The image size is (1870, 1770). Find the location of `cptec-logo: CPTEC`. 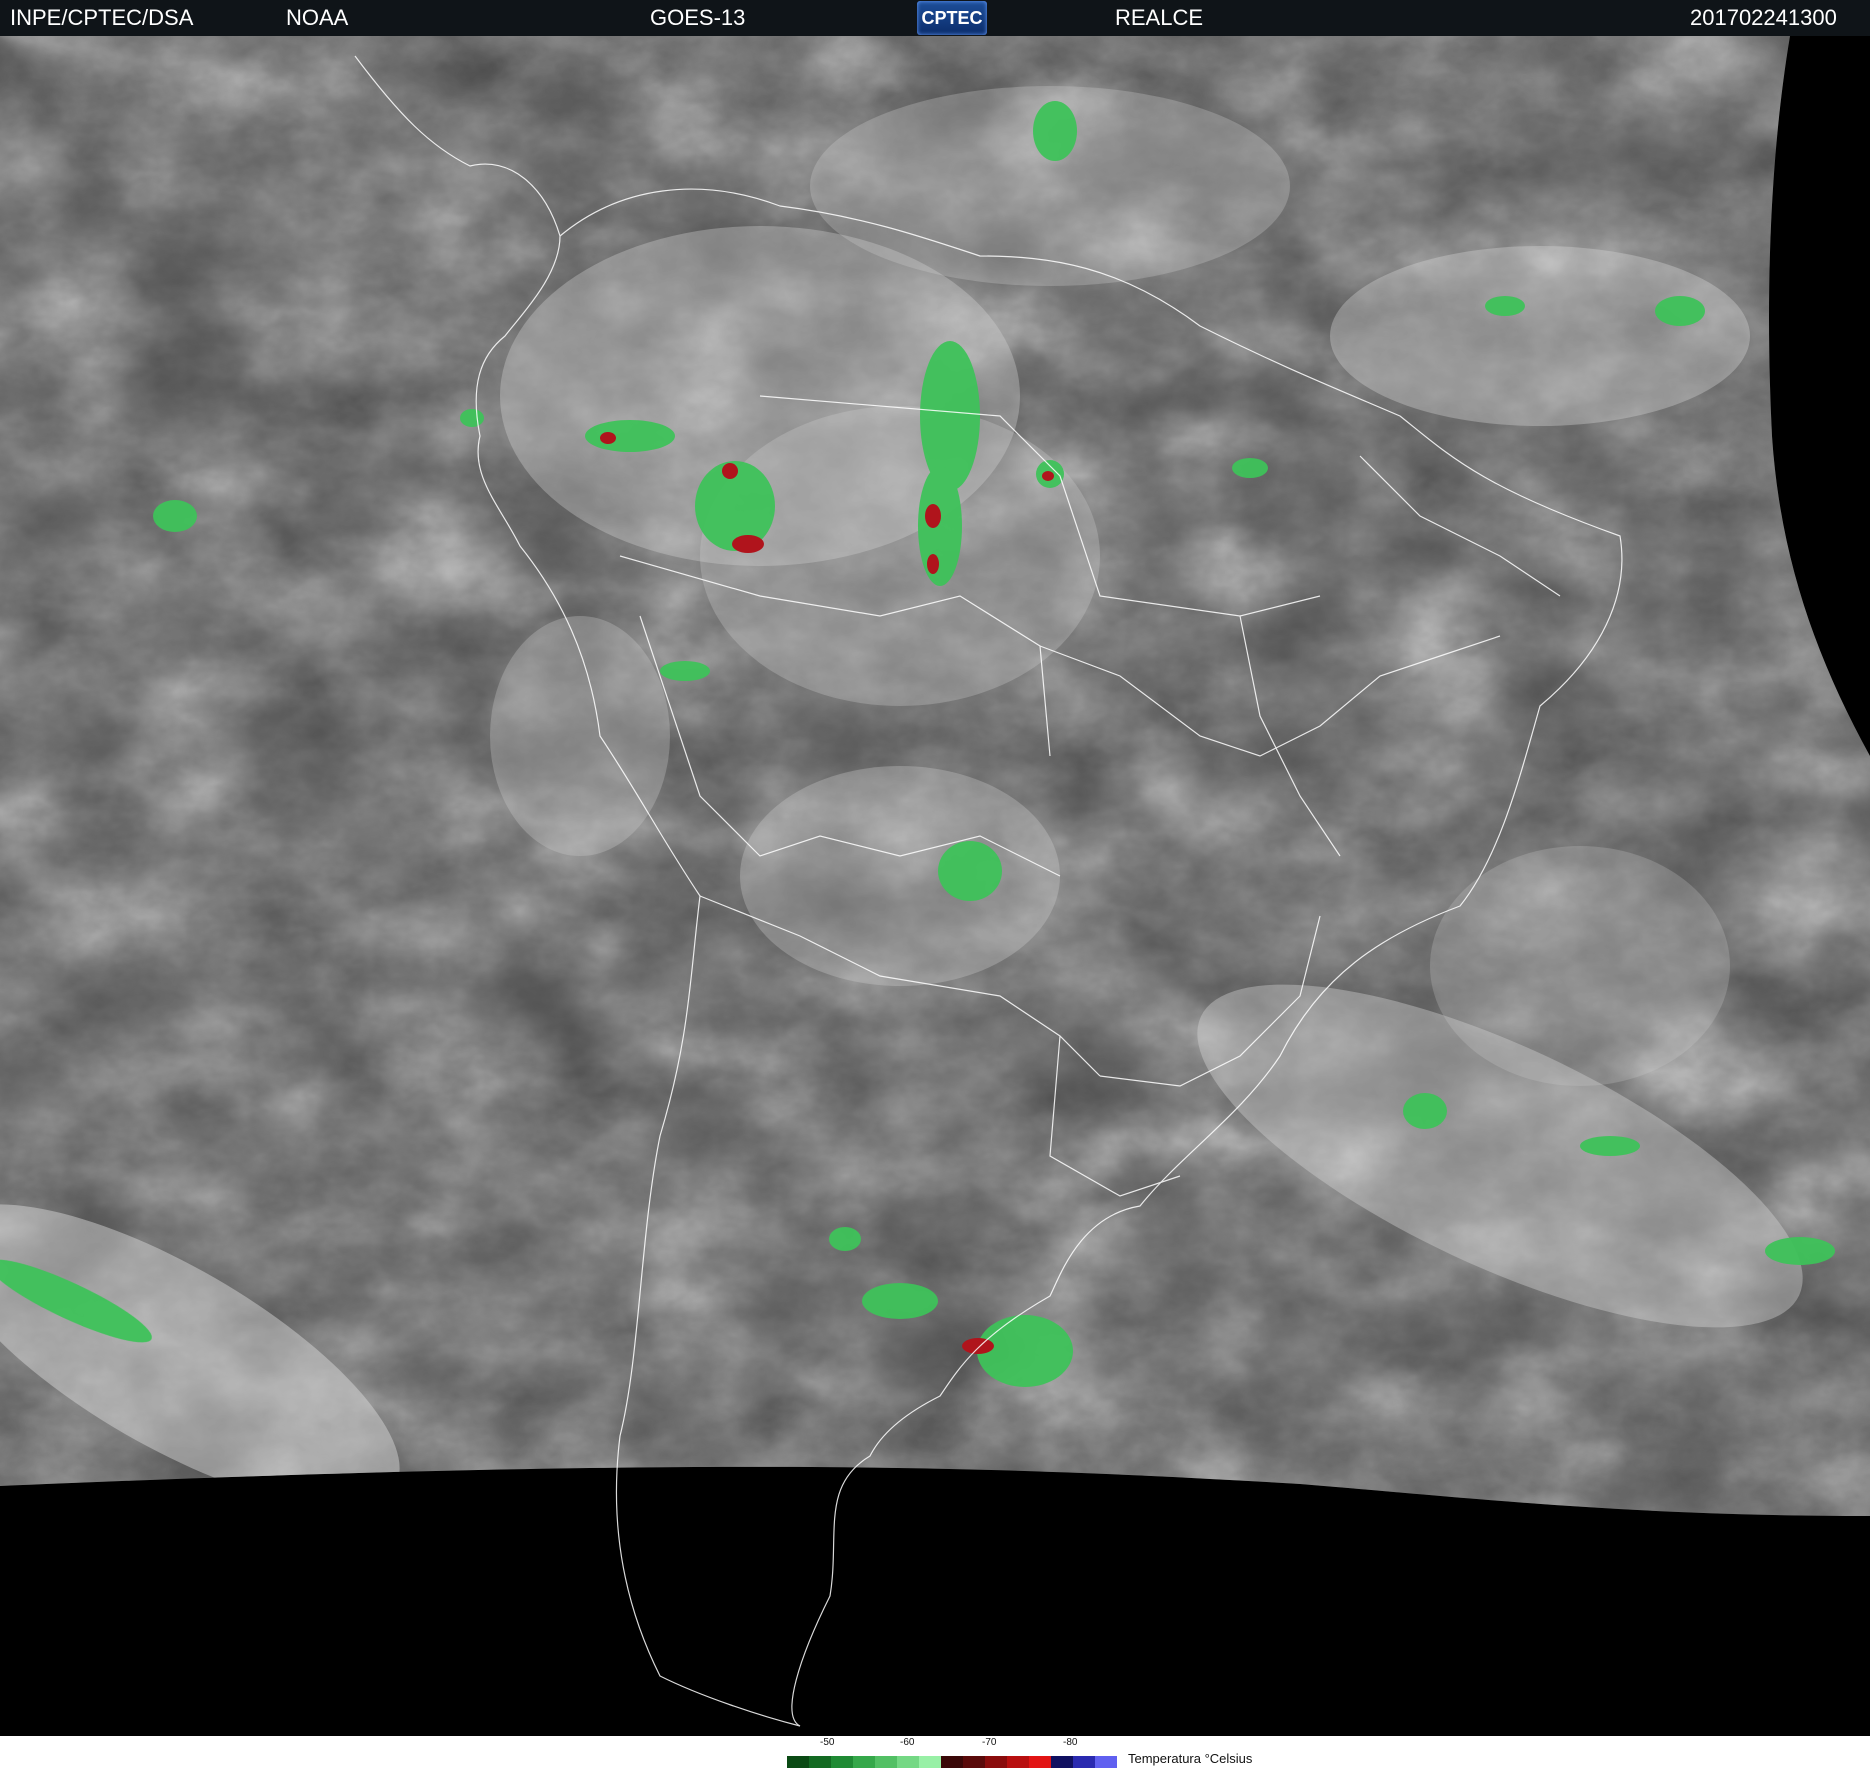

cptec-logo: CPTEC is located at coordinates (952, 18).